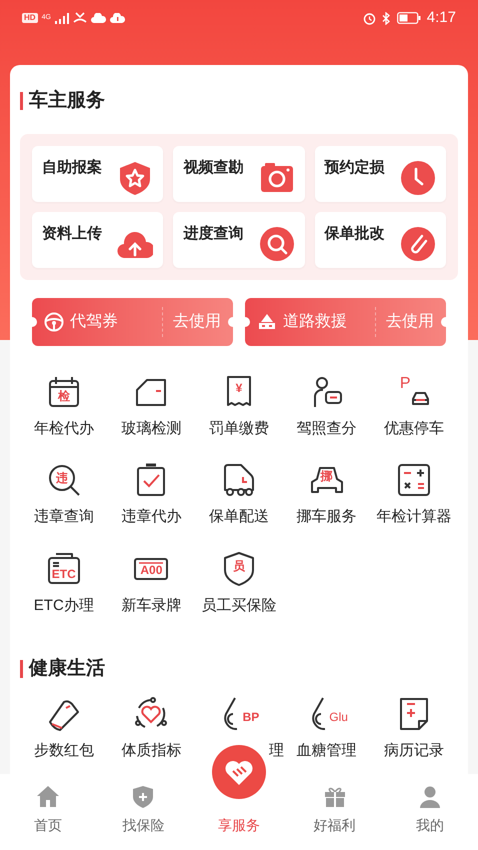 The height and width of the screenshot is (850, 478). I want to click on icon-text: ¥, so click(239, 387).